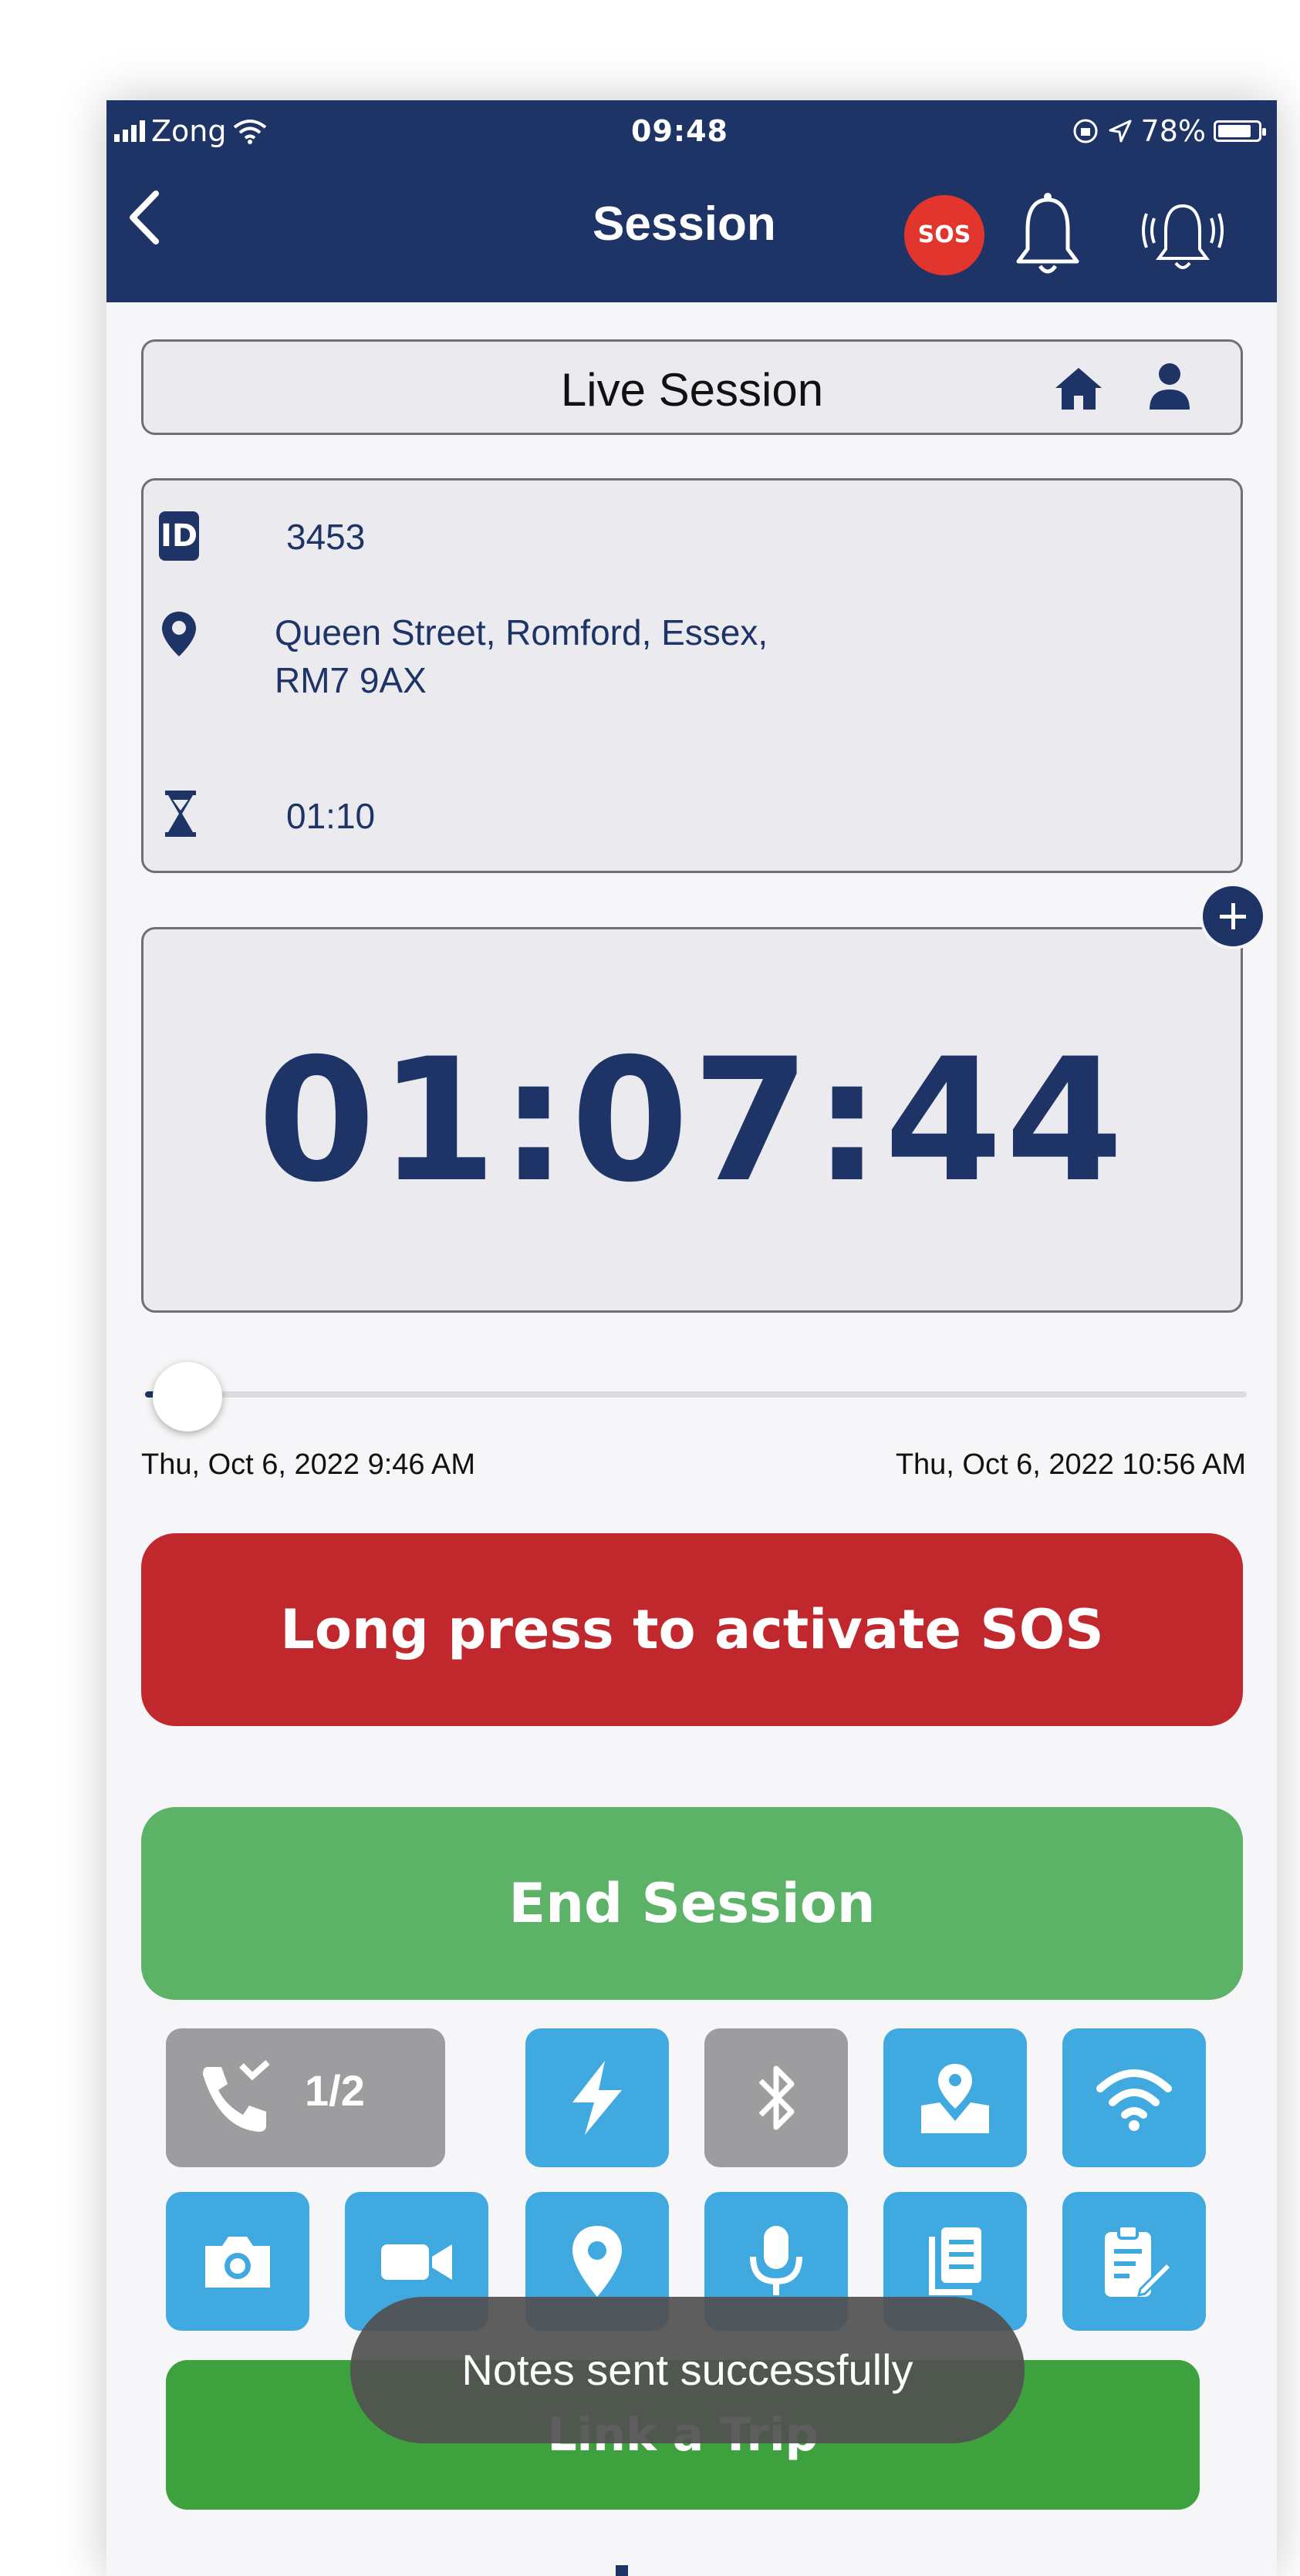 The width and height of the screenshot is (1300, 2576). What do you see at coordinates (326, 537) in the screenshot?
I see `session-id: 3453` at bounding box center [326, 537].